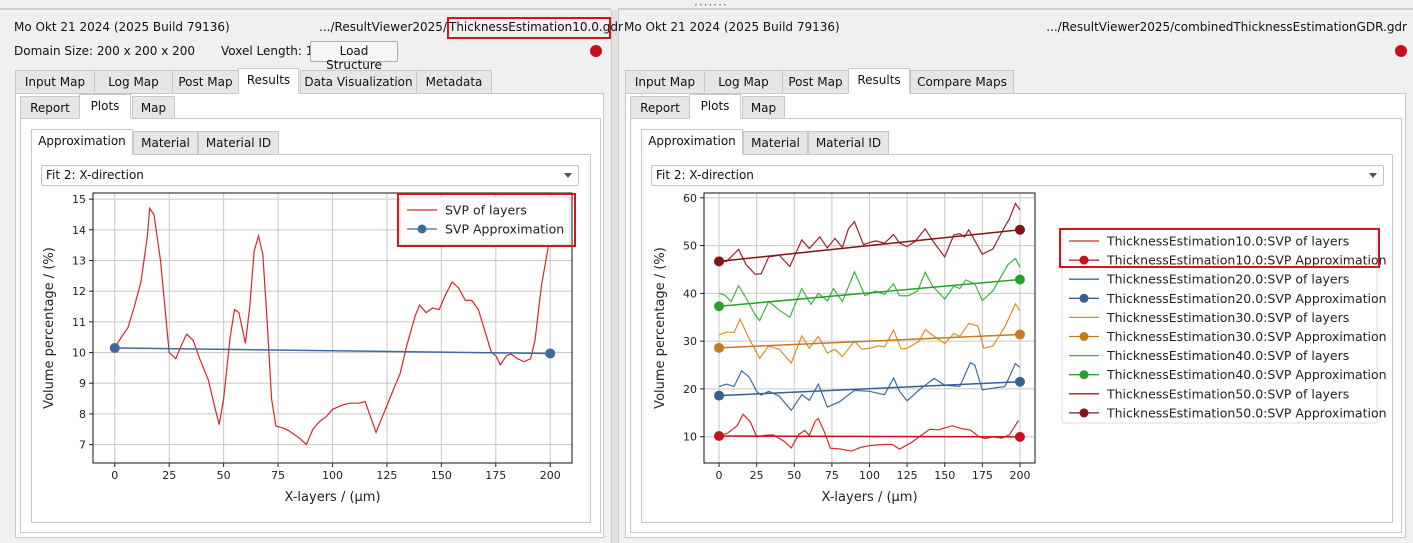 The image size is (1413, 543). I want to click on y-tick-label: 9, so click(82, 383).